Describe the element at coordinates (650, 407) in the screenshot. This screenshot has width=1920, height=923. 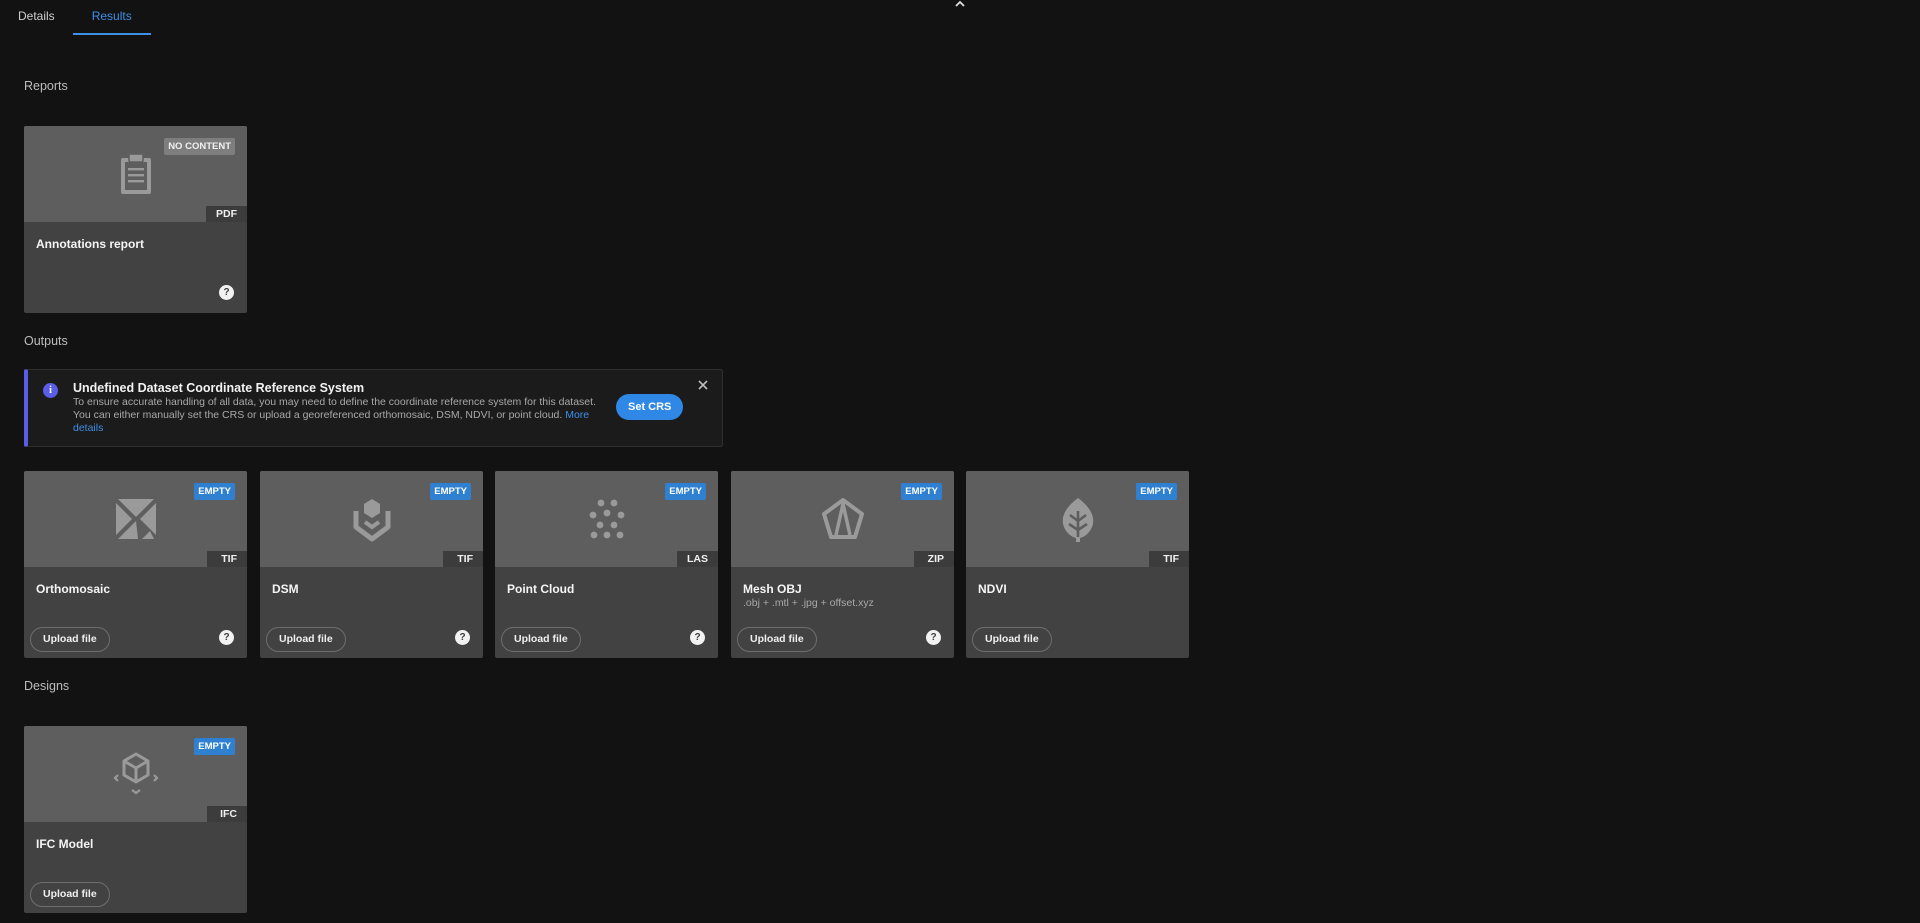
I see `set-crs-button: Set CRS` at that location.